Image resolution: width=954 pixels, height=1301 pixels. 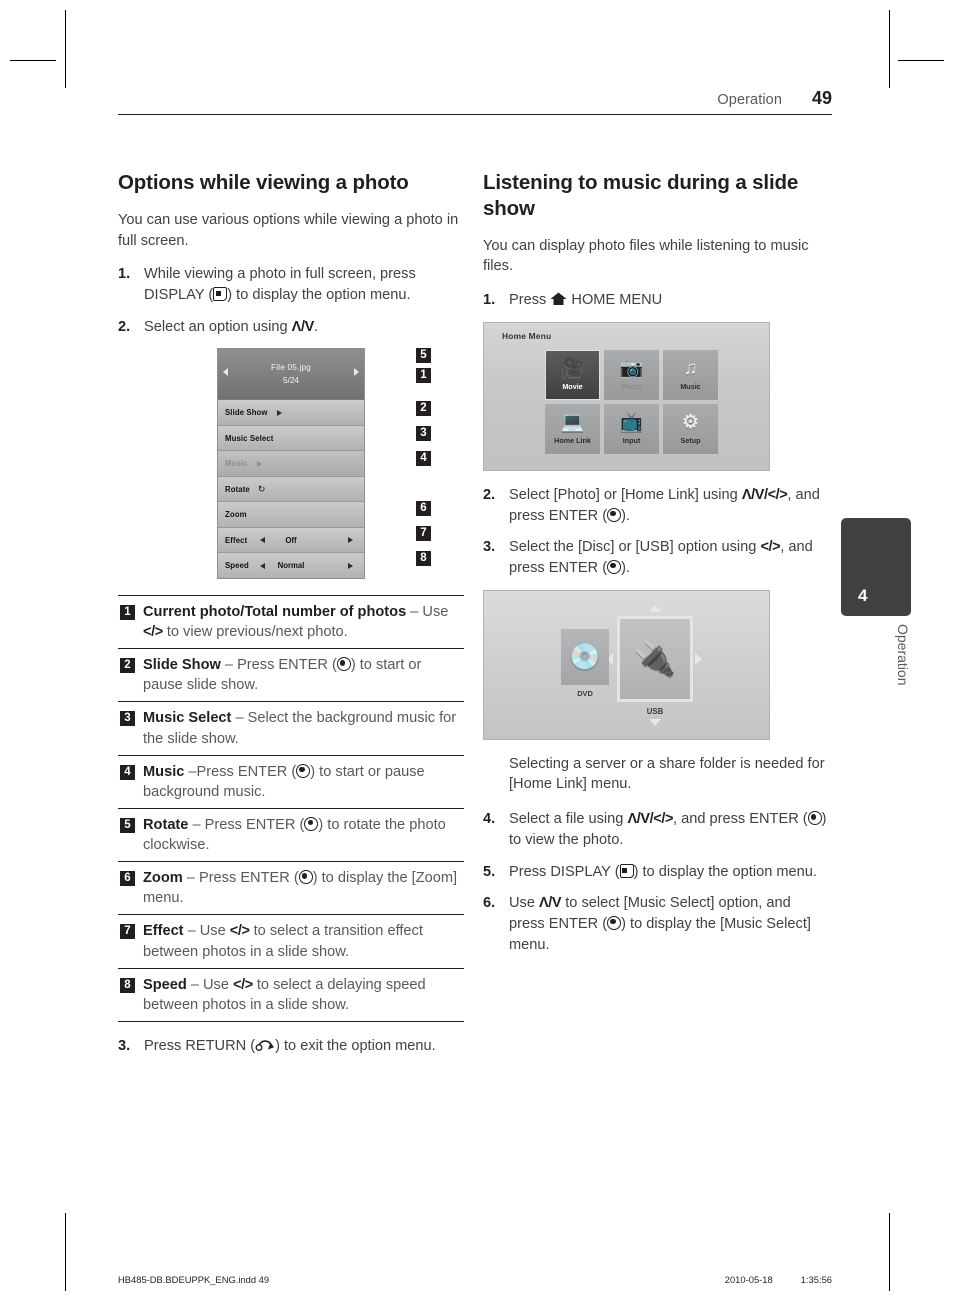 What do you see at coordinates (124, 326) in the screenshot?
I see `step-2-number: 2.` at bounding box center [124, 326].